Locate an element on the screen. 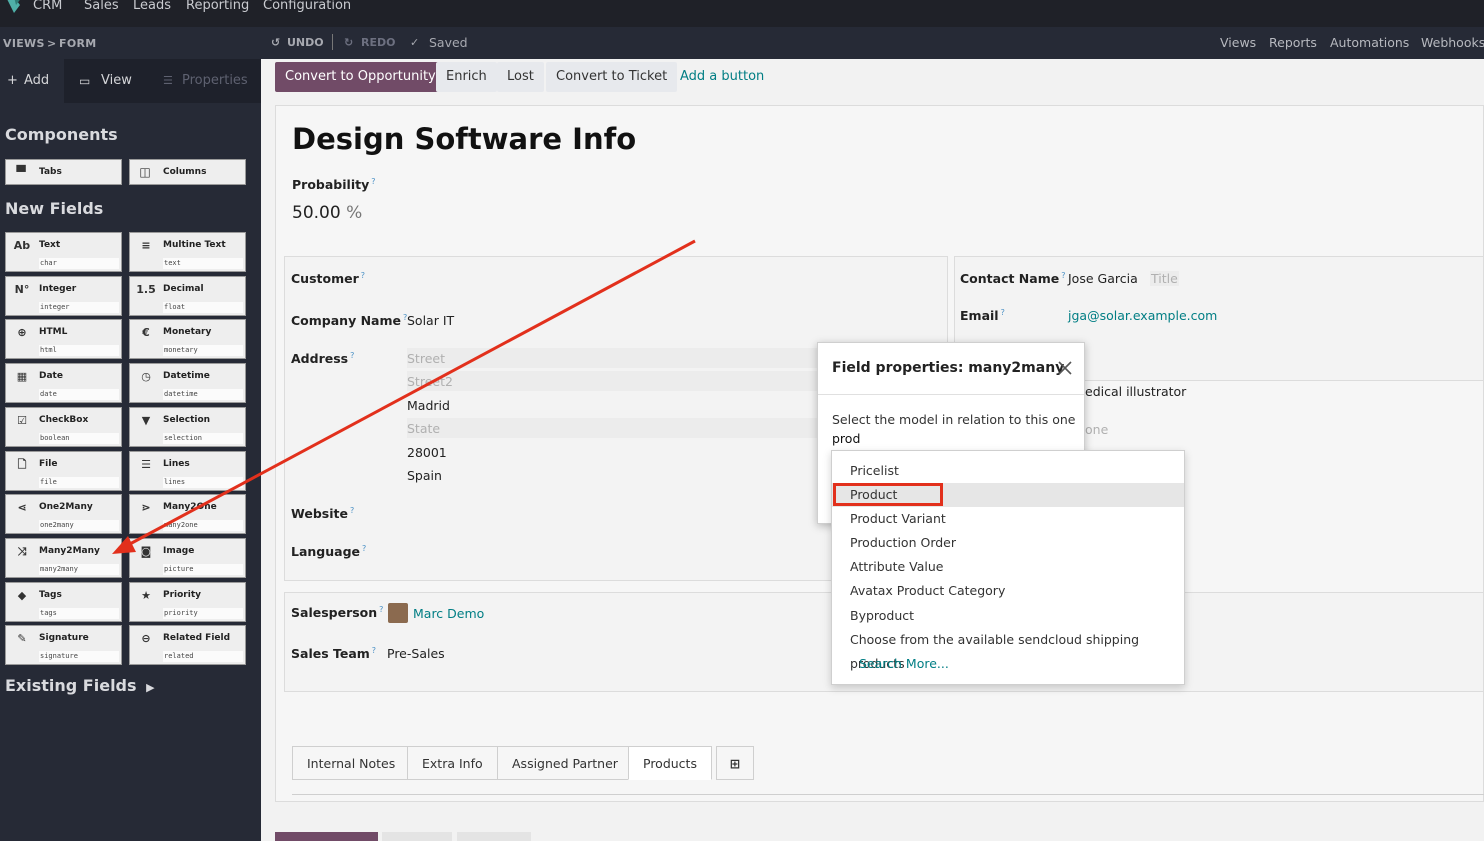 This screenshot has width=1484, height=841. street2-field is located at coordinates (614, 381).